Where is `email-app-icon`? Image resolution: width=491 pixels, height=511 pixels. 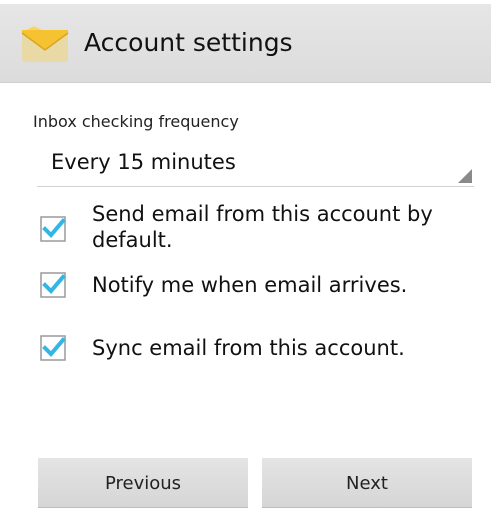 email-app-icon is located at coordinates (45, 44).